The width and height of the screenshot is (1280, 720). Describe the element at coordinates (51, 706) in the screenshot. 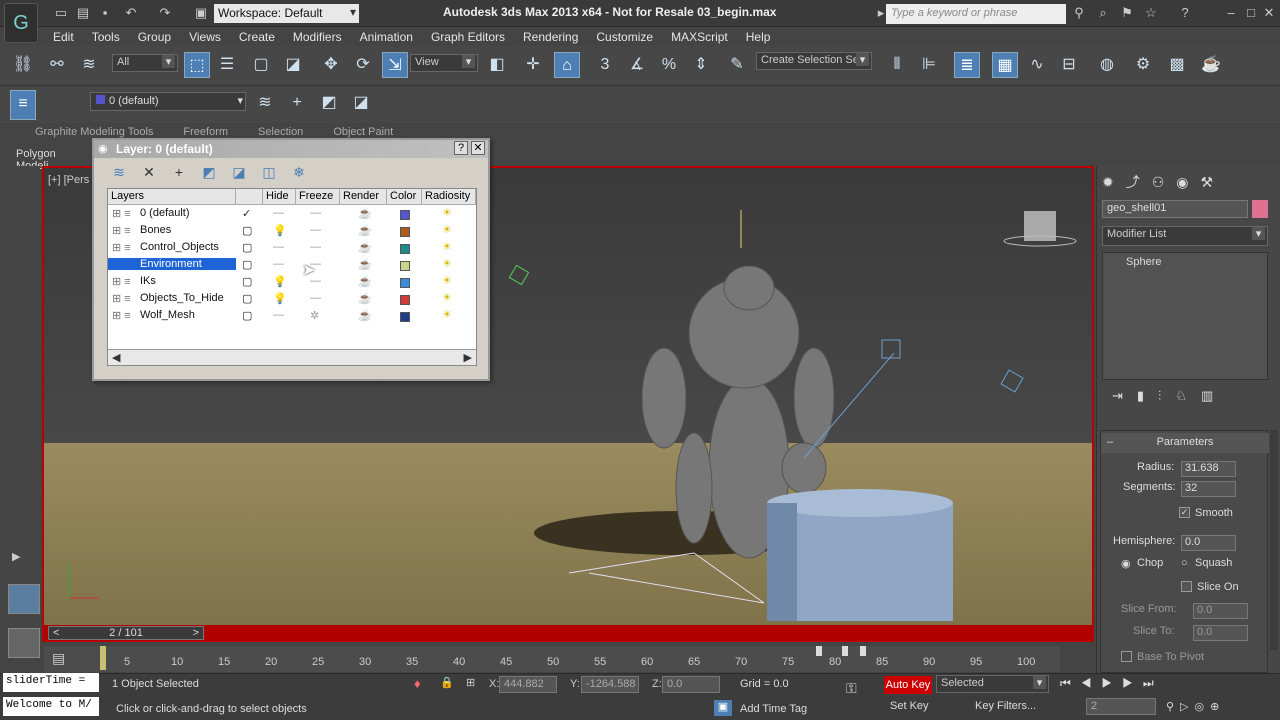

I see `maxscript-output: Welcome to M/` at that location.